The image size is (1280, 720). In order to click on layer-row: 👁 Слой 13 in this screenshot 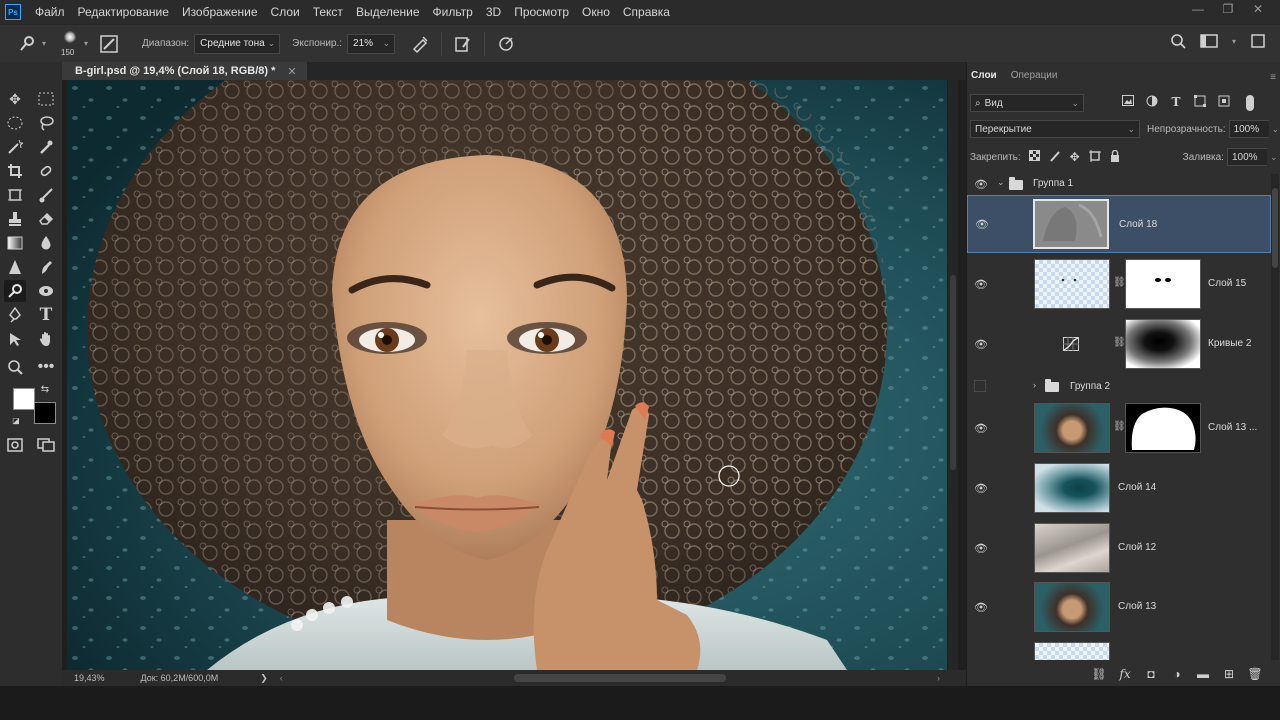, I will do `click(1119, 607)`.